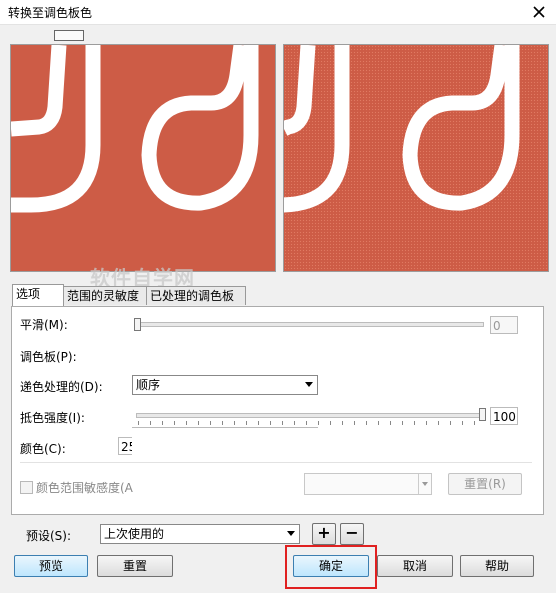  I want to click on remove-preset-button: −, so click(352, 534).